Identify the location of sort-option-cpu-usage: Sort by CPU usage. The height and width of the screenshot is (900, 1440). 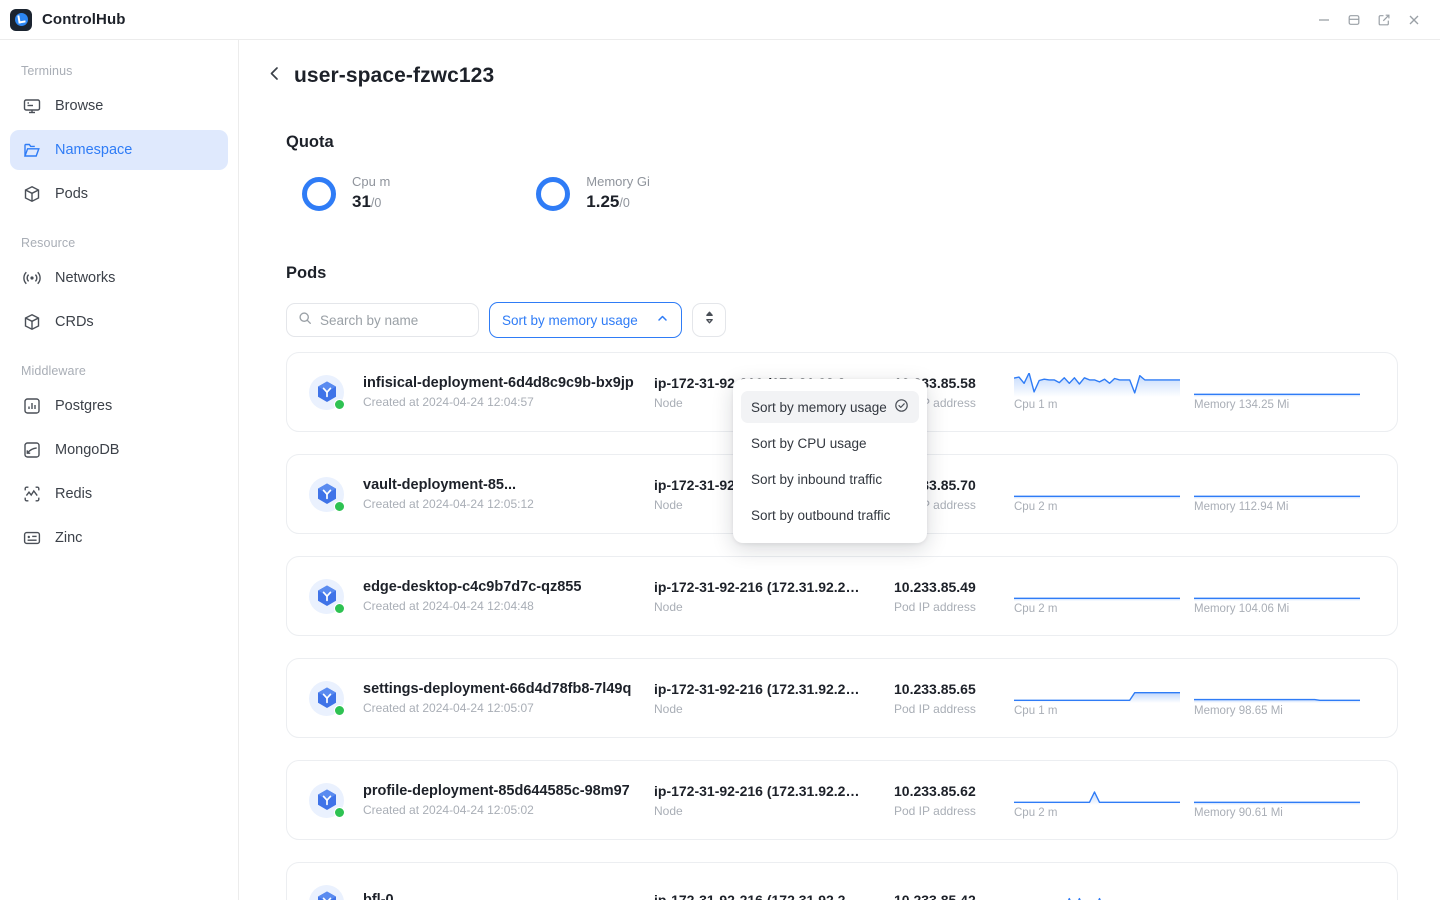
(830, 443).